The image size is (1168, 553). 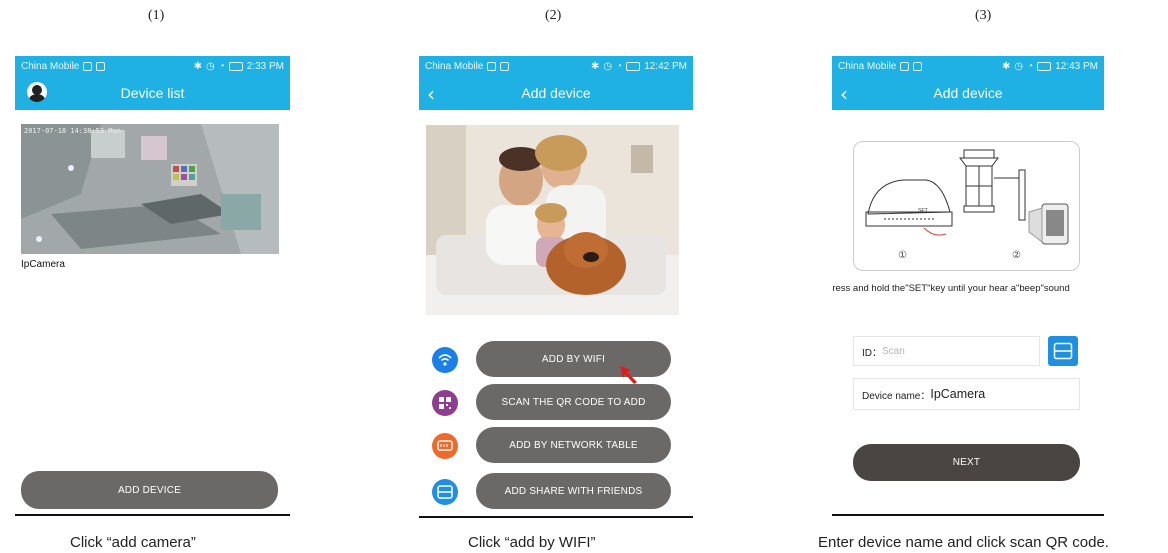 I want to click on scan-qr-code-button: SCAN THE QR CODE TO ADD, so click(x=573, y=402).